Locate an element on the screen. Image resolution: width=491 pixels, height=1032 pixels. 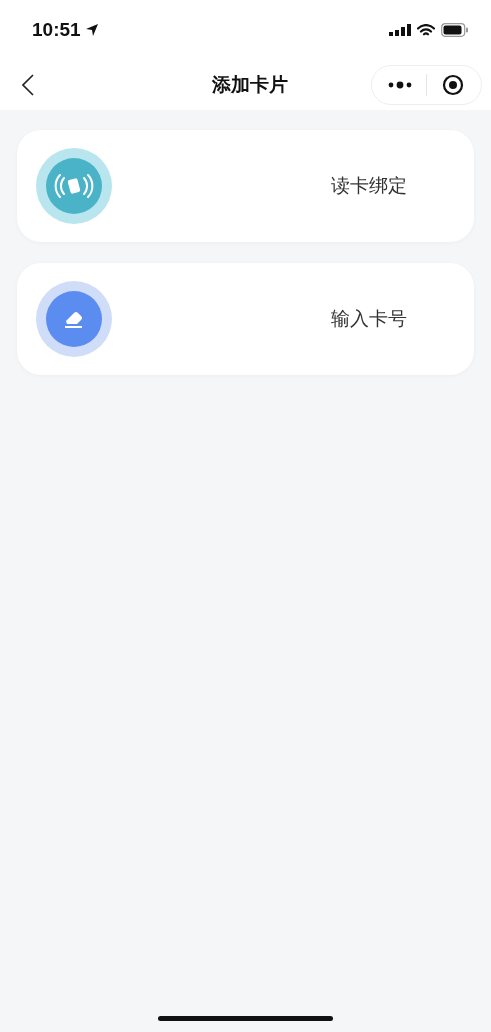
nfc-card-icon is located at coordinates (74, 186).